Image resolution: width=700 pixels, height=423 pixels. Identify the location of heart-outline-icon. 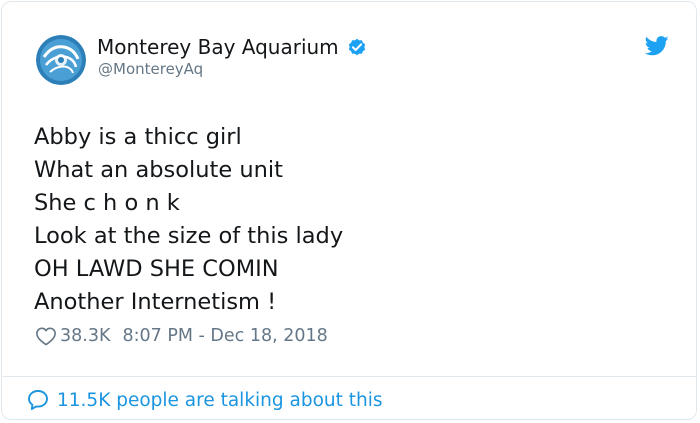
(46, 336).